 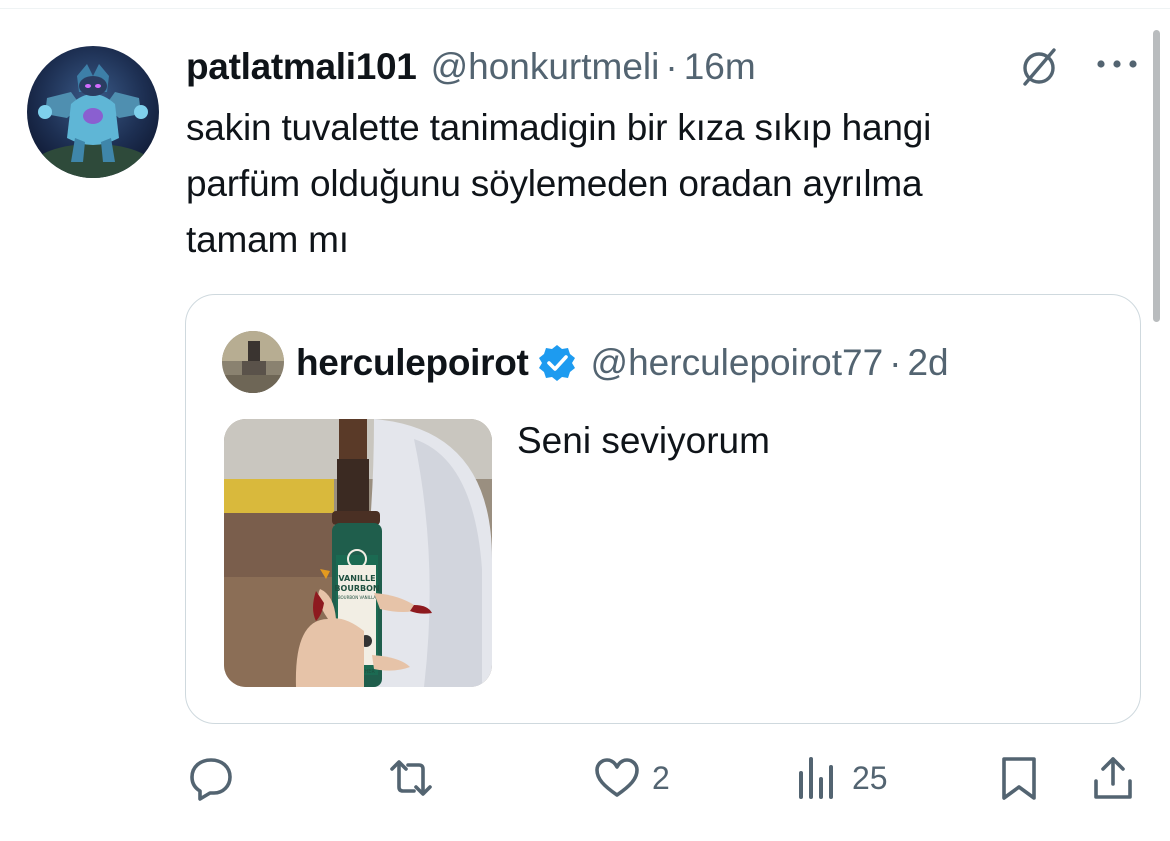 I want to click on reply-button, so click(x=211, y=778).